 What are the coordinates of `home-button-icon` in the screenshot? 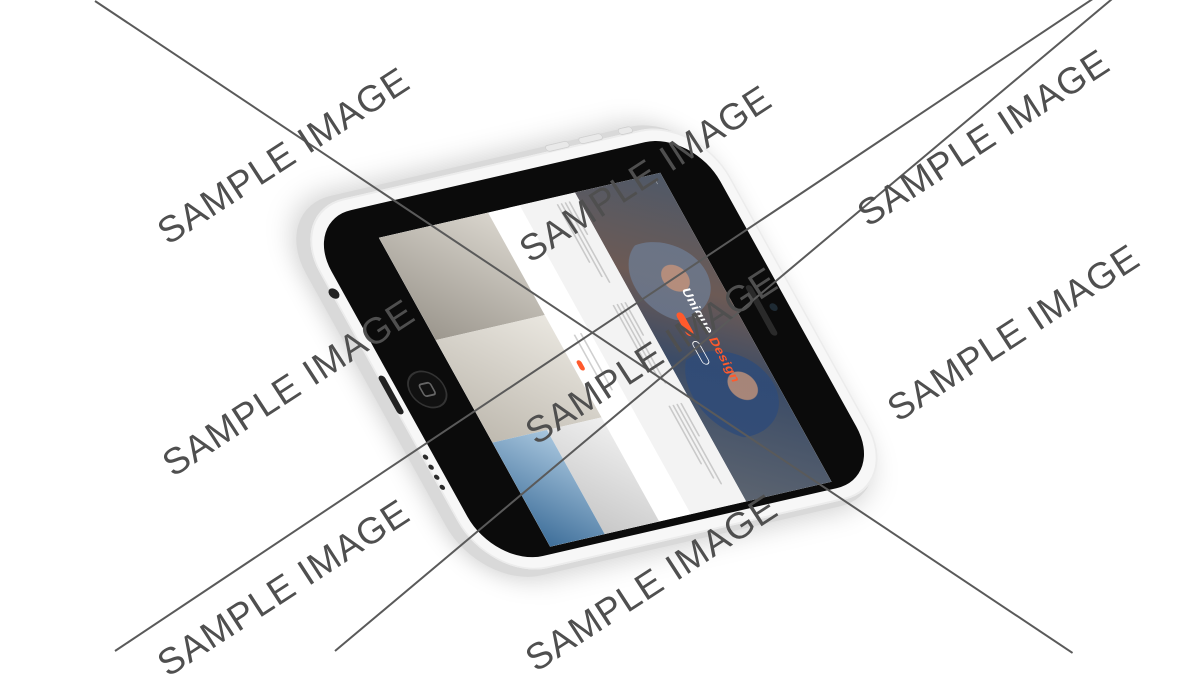 It's located at (427, 389).